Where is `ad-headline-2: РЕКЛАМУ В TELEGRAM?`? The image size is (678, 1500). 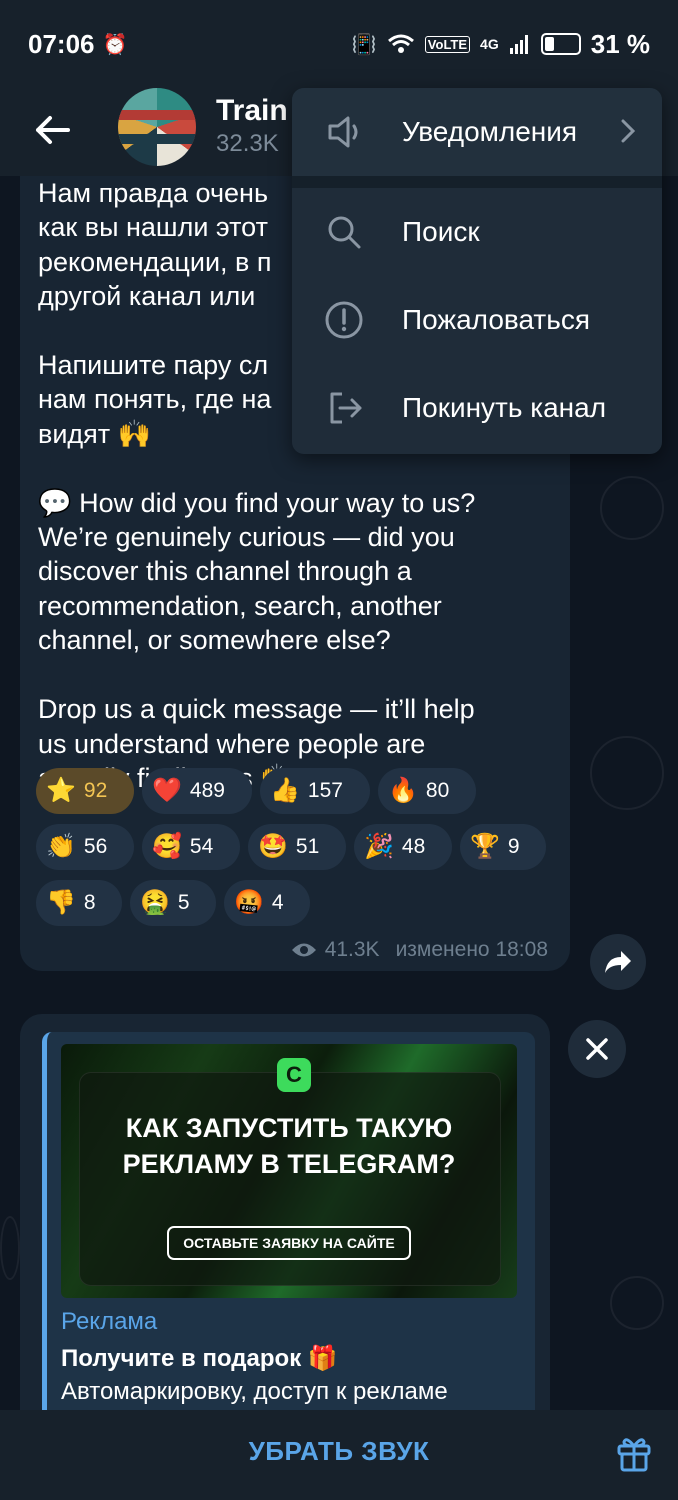
ad-headline-2: РЕКЛАМУ В TELEGRAM? is located at coordinates (289, 1164).